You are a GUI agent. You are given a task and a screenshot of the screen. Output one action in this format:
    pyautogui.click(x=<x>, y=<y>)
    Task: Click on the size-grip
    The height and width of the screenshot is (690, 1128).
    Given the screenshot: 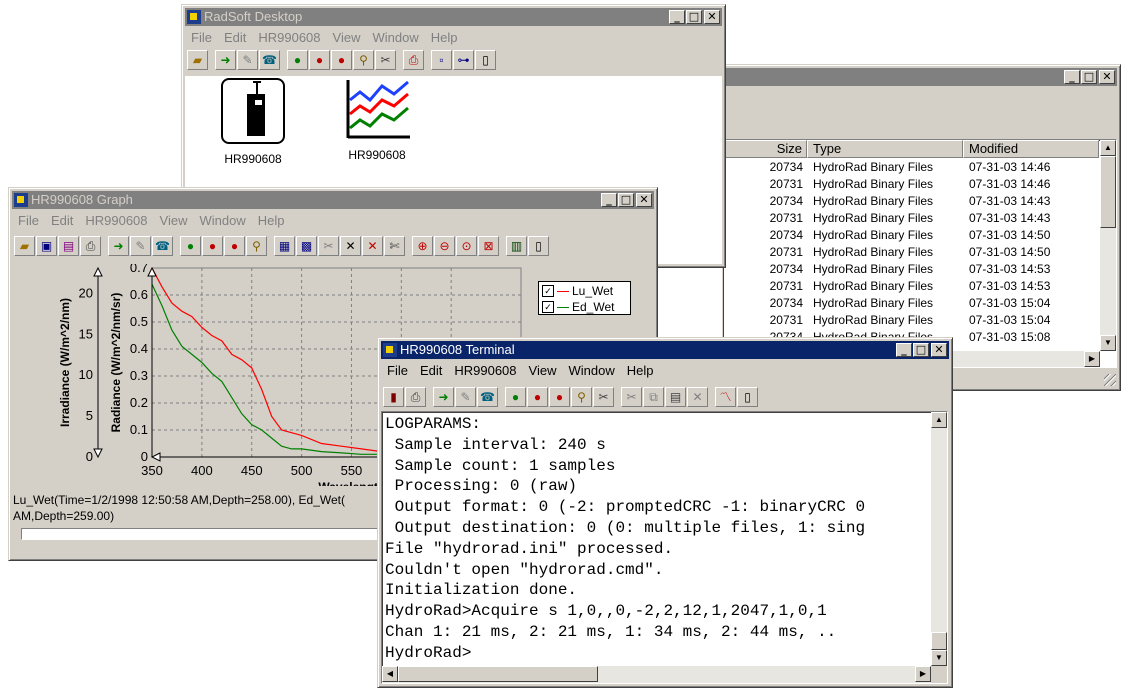 What is the action you would take?
    pyautogui.click(x=1110, y=380)
    